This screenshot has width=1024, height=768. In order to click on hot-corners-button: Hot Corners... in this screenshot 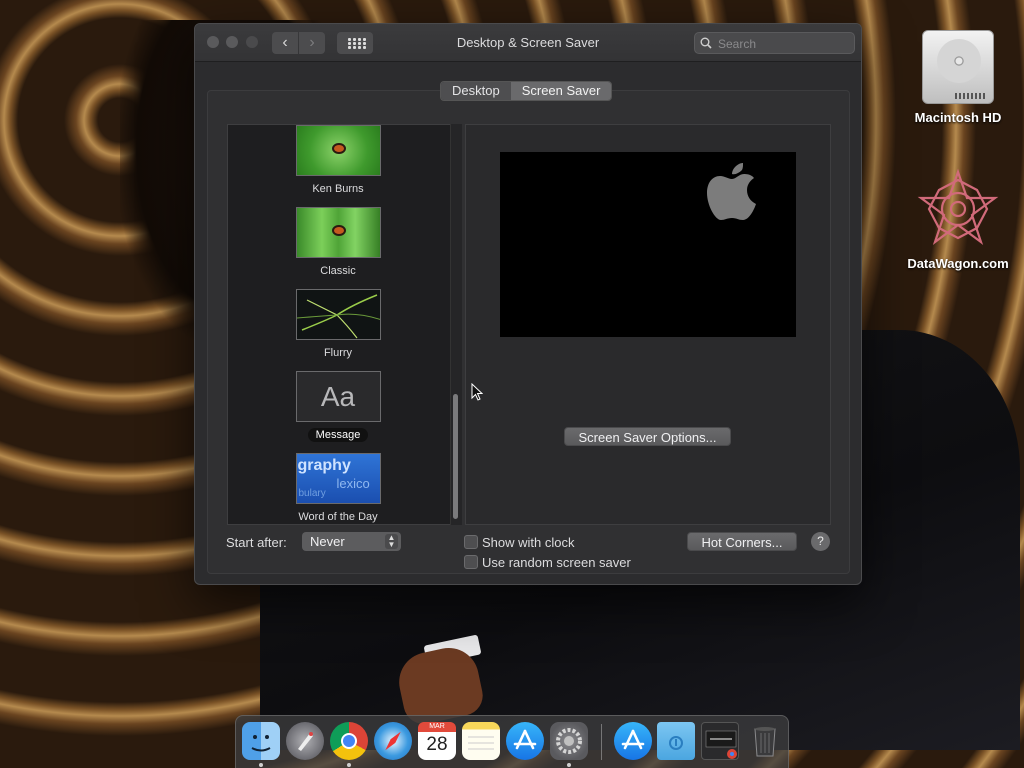, I will do `click(742, 541)`.